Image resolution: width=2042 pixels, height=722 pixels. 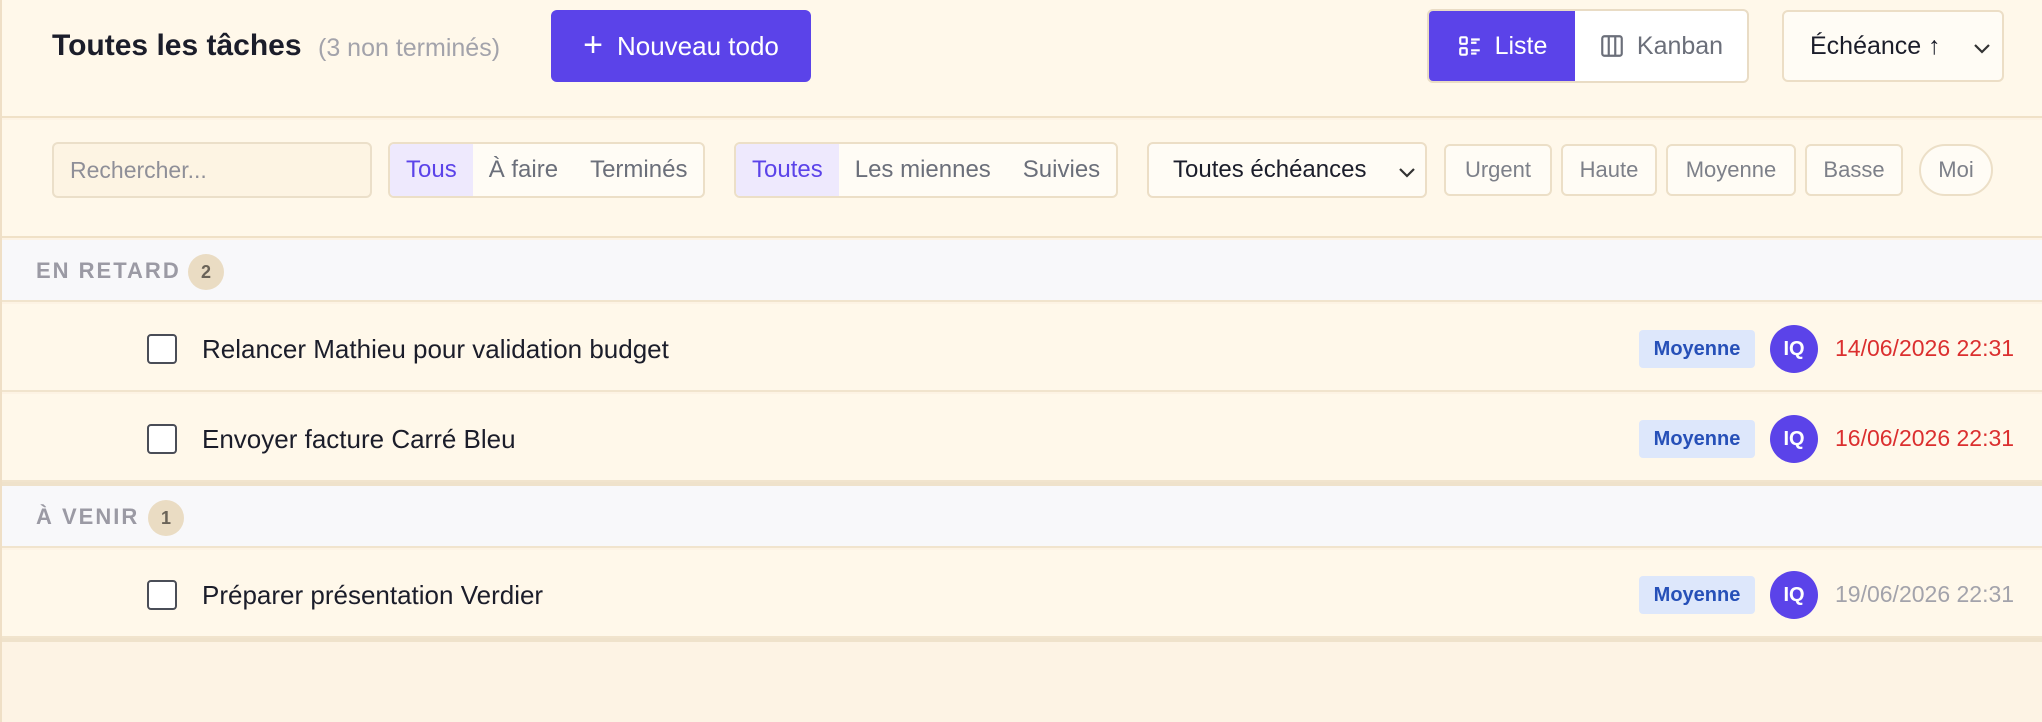 What do you see at coordinates (1925, 438) in the screenshot?
I see `due-date: 16/06/2026 22:31` at bounding box center [1925, 438].